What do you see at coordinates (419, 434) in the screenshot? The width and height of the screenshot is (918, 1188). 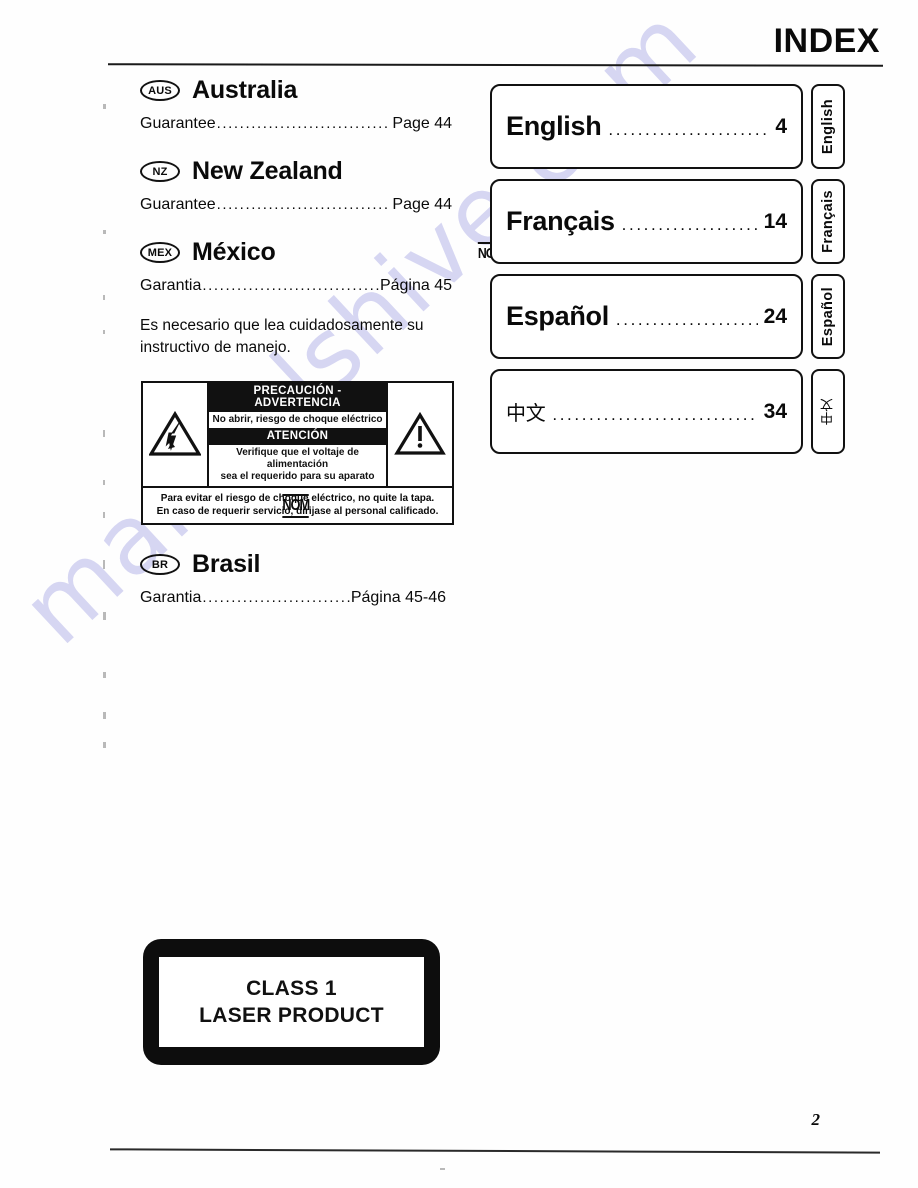 I see `exclamation-triangle-icon` at bounding box center [419, 434].